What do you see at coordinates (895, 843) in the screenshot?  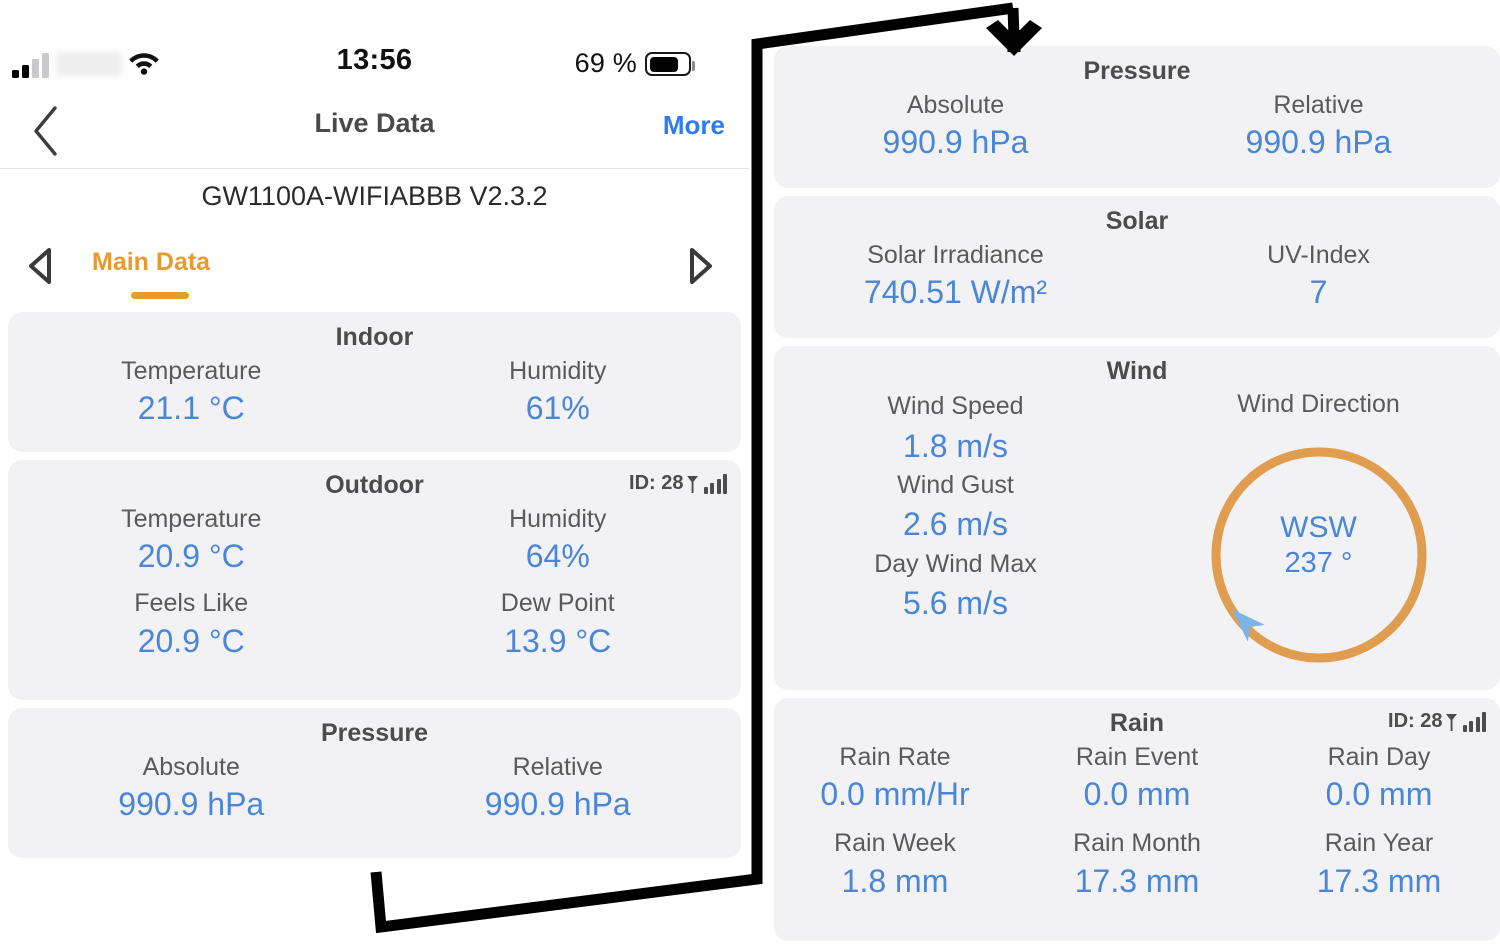 I see `metric-label: Rain Week` at bounding box center [895, 843].